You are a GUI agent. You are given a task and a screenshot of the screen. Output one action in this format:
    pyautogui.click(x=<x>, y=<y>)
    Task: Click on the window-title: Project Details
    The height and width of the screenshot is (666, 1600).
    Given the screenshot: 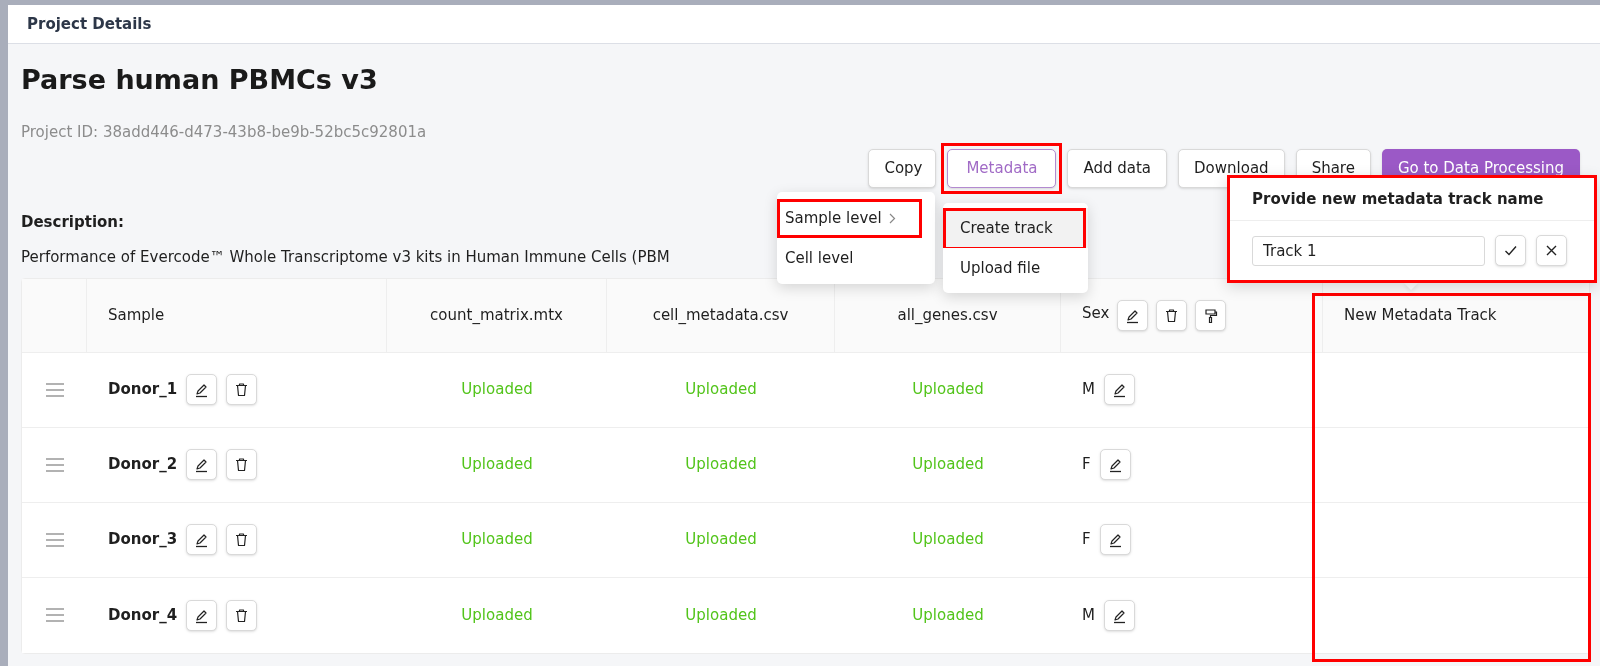 What is the action you would take?
    pyautogui.click(x=89, y=24)
    